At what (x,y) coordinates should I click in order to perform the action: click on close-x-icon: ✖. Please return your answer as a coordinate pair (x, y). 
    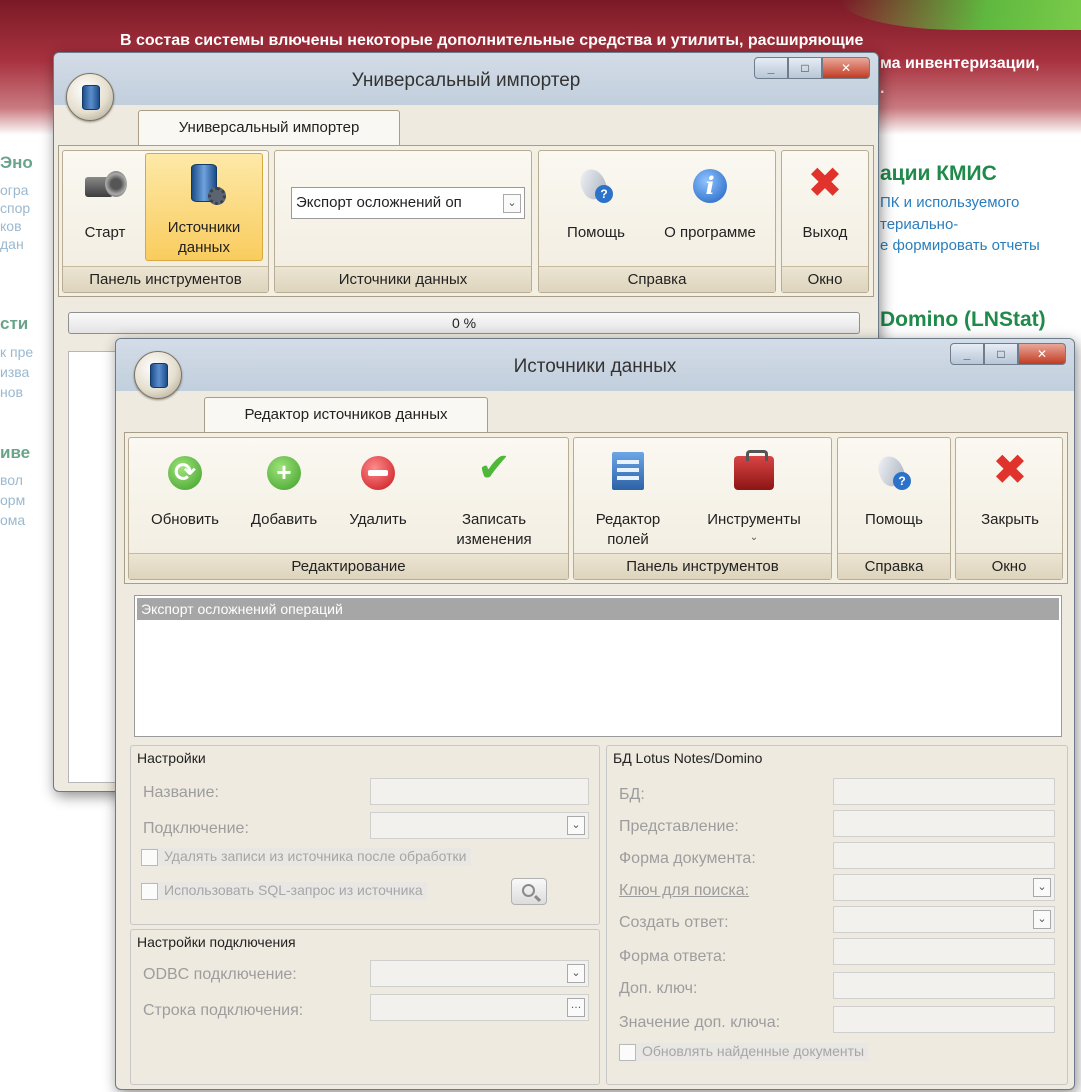
    Looking at the image, I should click on (825, 182).